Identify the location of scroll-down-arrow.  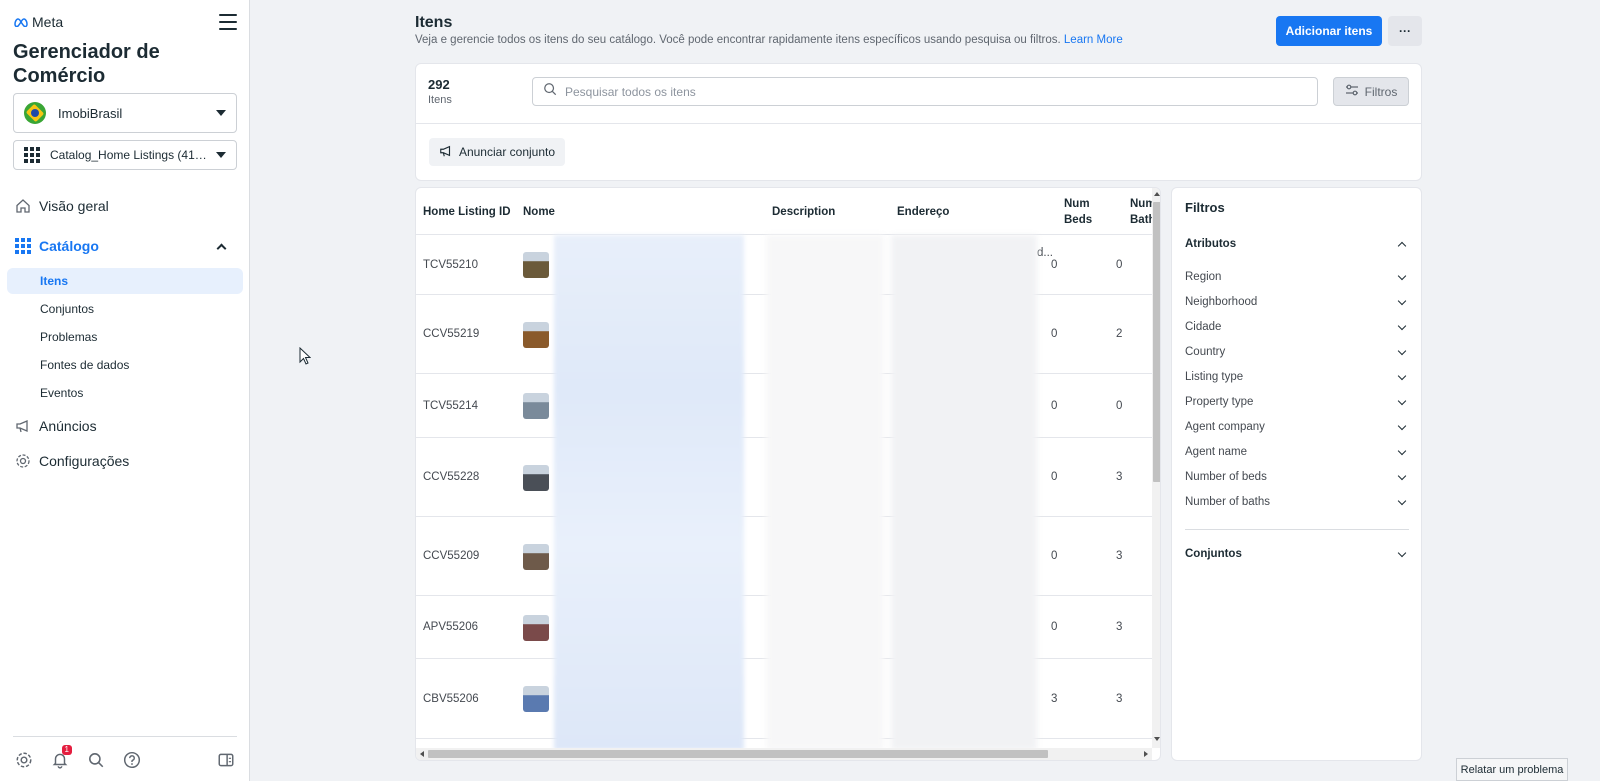
(1157, 739).